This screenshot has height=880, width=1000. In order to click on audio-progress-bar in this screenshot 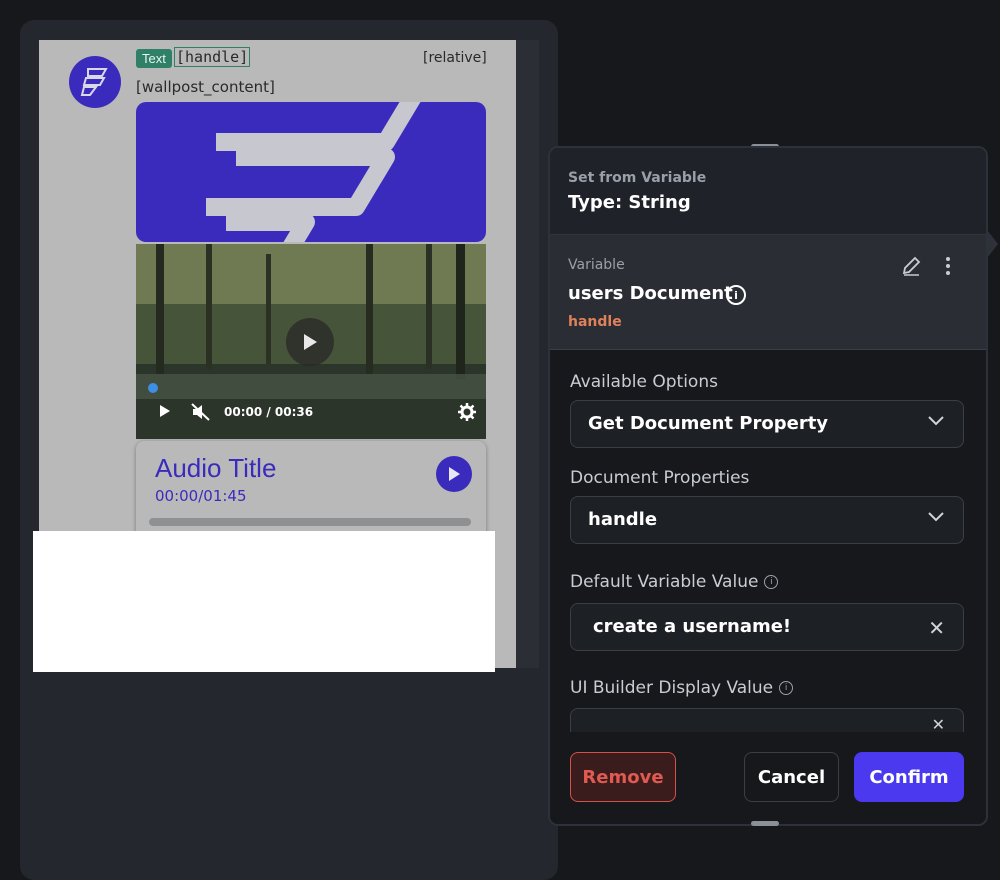, I will do `click(310, 522)`.